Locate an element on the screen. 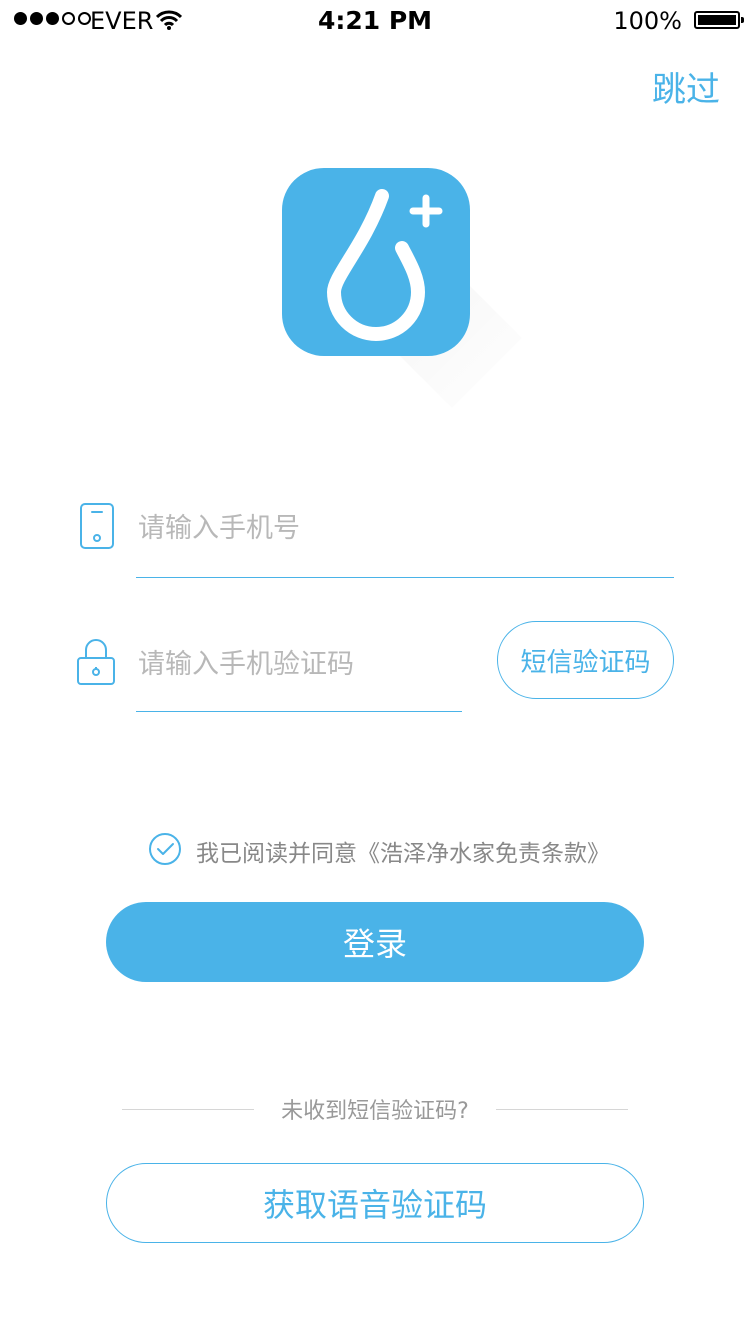 This screenshot has width=750, height=1334. voice-code-button: 获取语音验证码 is located at coordinates (375, 1203).